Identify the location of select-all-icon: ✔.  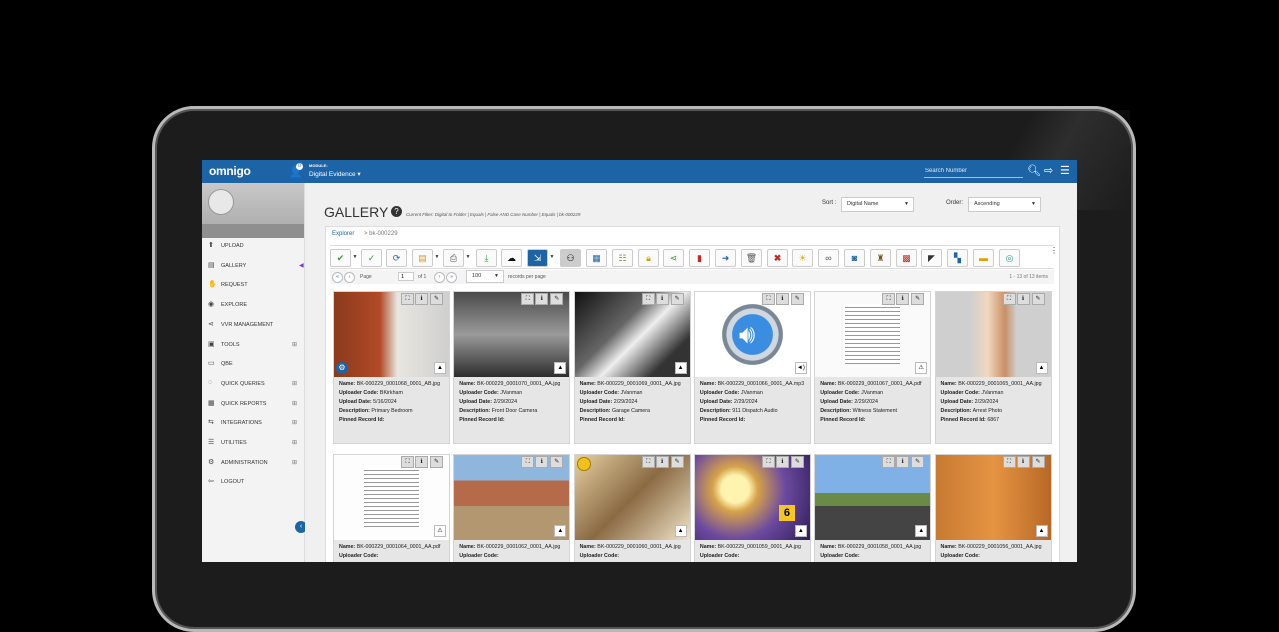
(340, 258).